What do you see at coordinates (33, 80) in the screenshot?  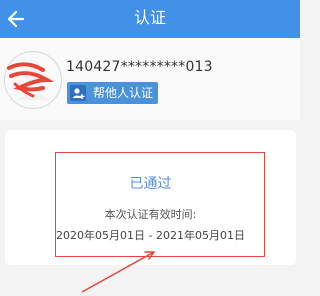 I see `avatar` at bounding box center [33, 80].